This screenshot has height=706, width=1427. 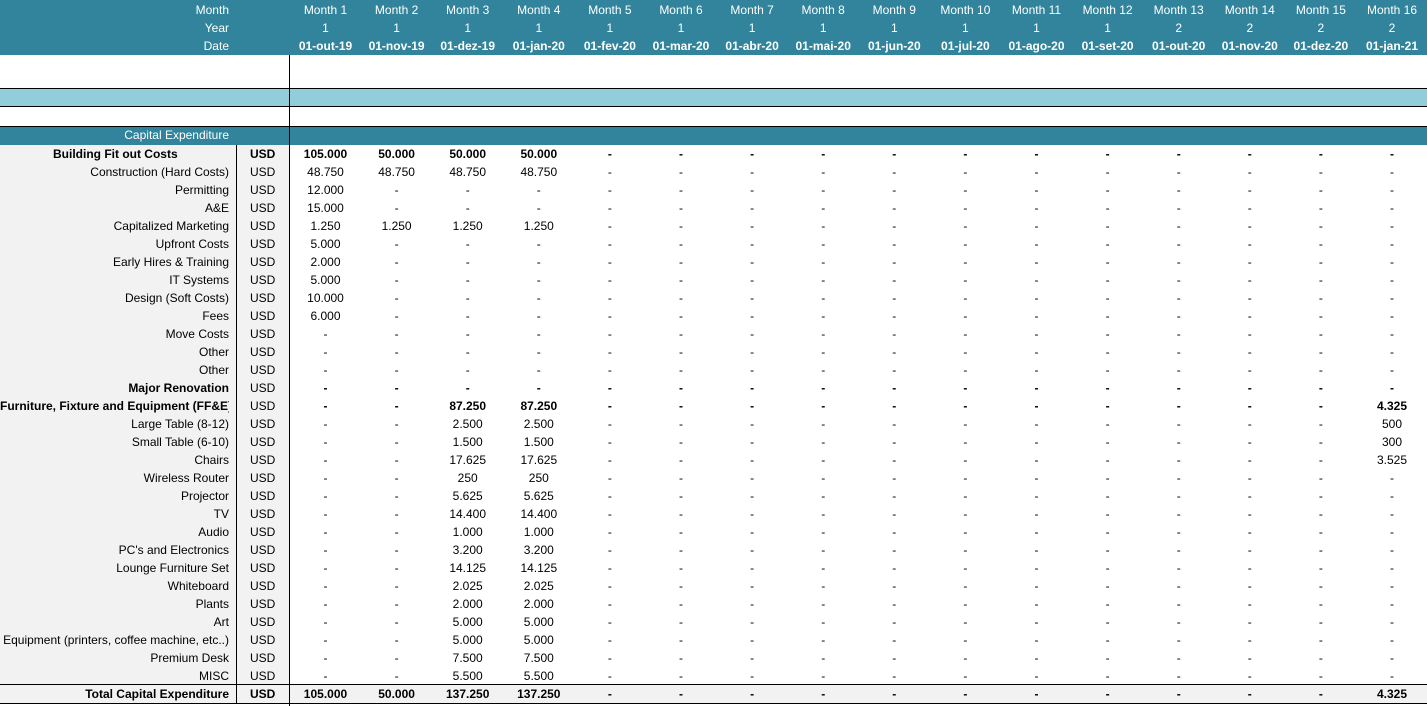 What do you see at coordinates (325, 190) in the screenshot?
I see `value-cell: 12.000` at bounding box center [325, 190].